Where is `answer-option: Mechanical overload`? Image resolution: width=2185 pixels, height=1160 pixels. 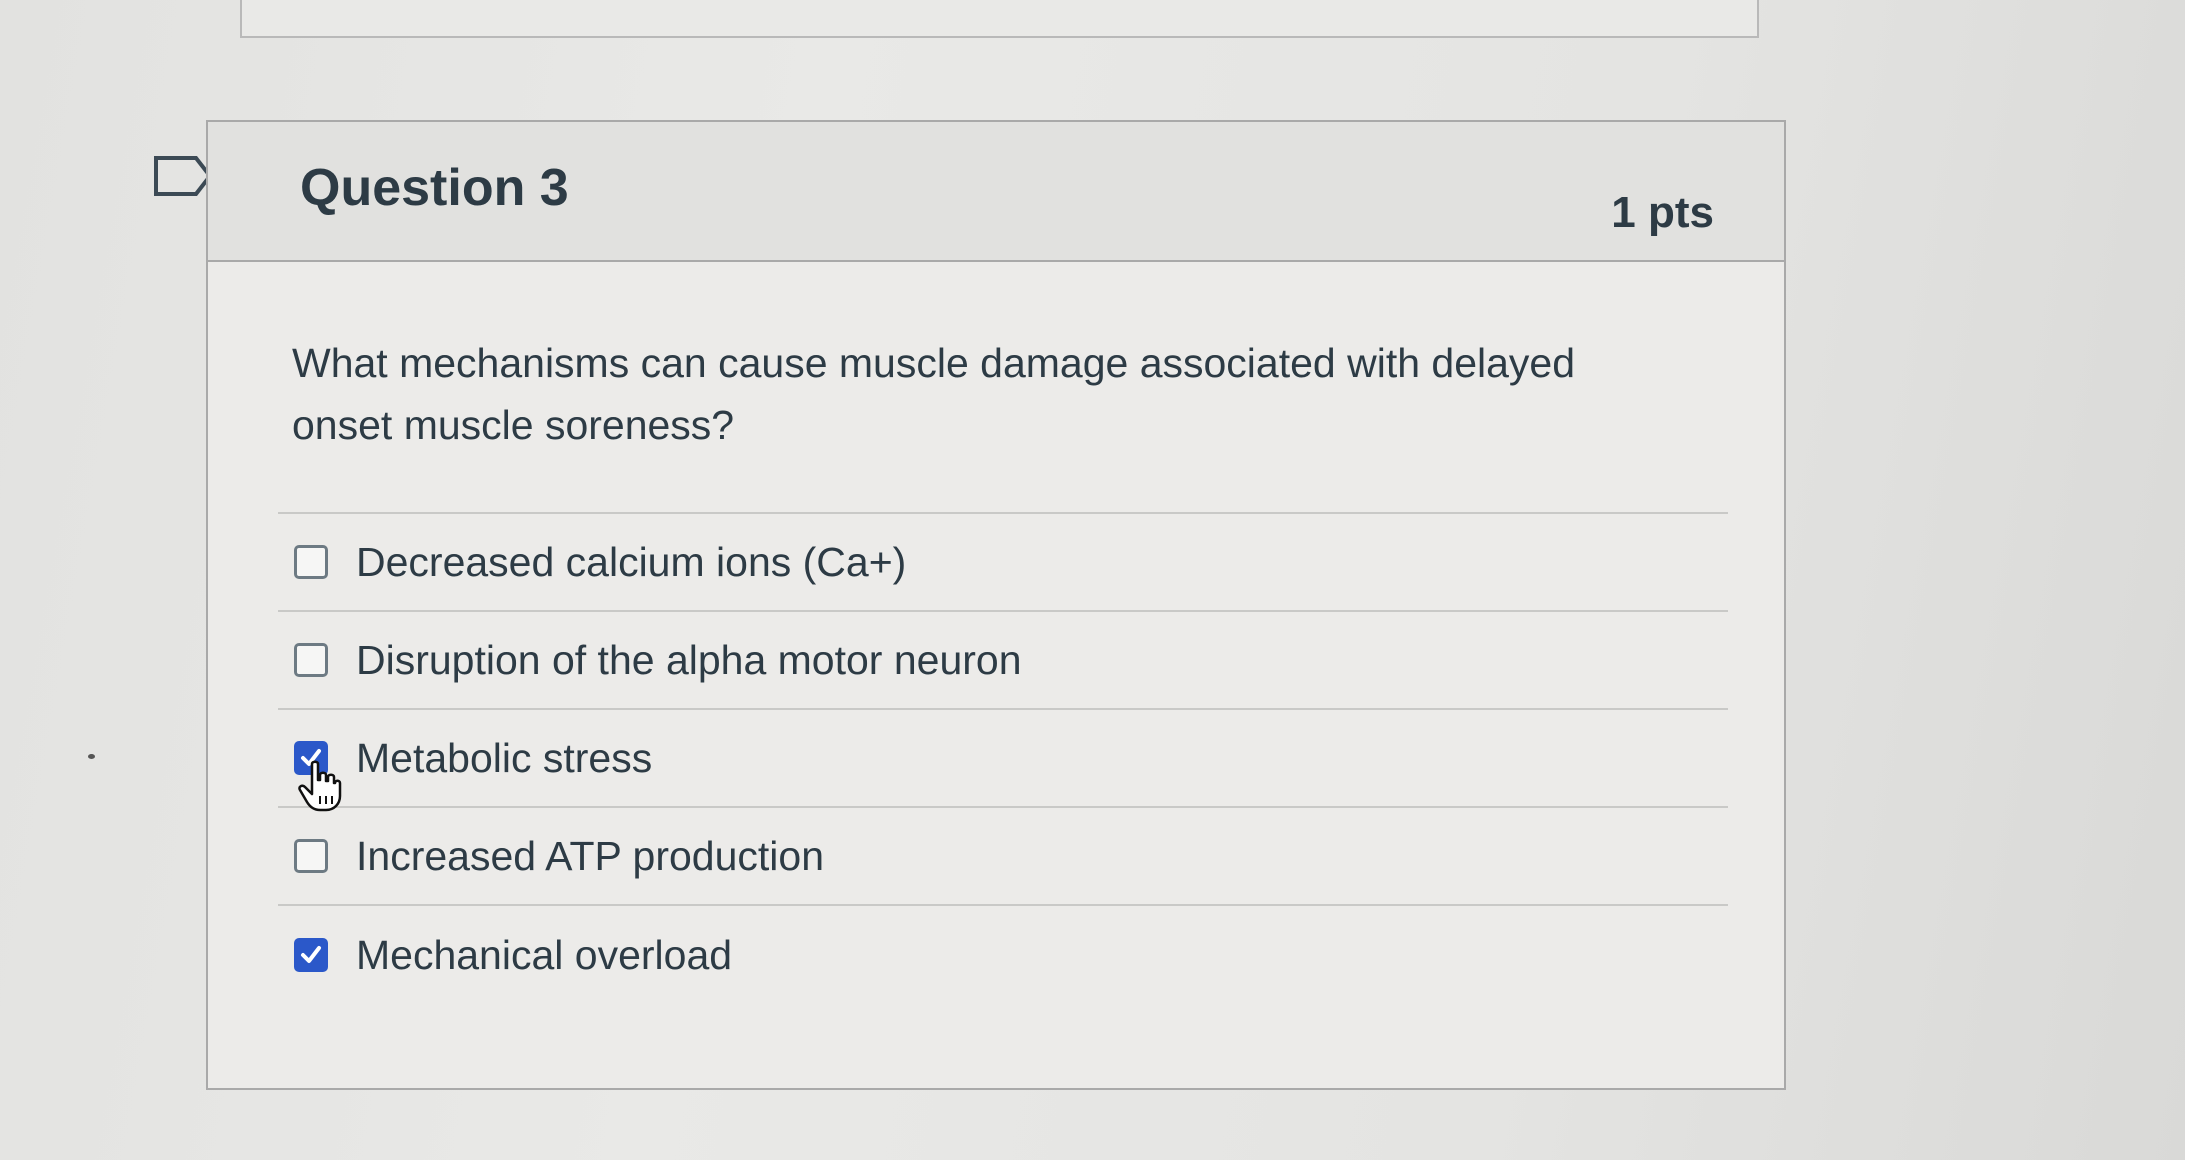 answer-option: Mechanical overload is located at coordinates (1003, 955).